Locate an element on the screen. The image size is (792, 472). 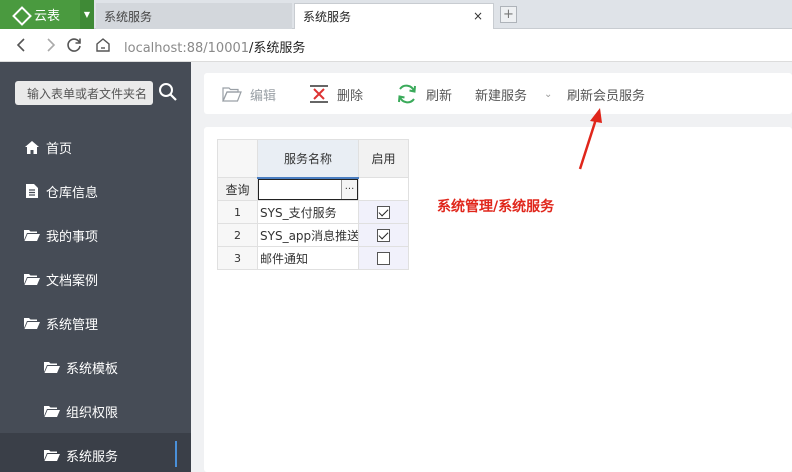
brand-button: 云表 is located at coordinates (40, 14).